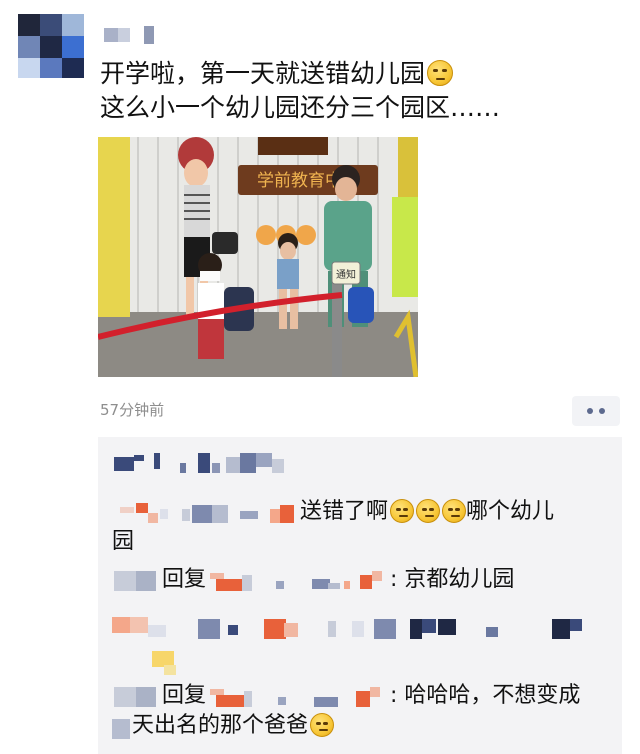  Describe the element at coordinates (220, 725) in the screenshot. I see `comment4-wrap-body: 天出名的那个爸爸` at that location.